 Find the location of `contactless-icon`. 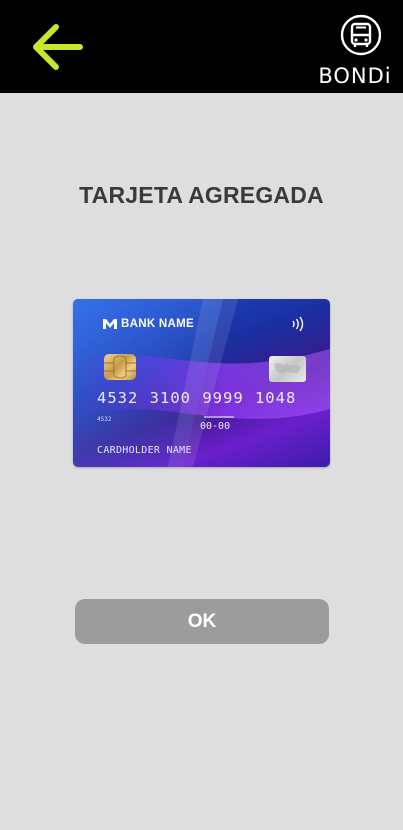

contactless-icon is located at coordinates (298, 324).